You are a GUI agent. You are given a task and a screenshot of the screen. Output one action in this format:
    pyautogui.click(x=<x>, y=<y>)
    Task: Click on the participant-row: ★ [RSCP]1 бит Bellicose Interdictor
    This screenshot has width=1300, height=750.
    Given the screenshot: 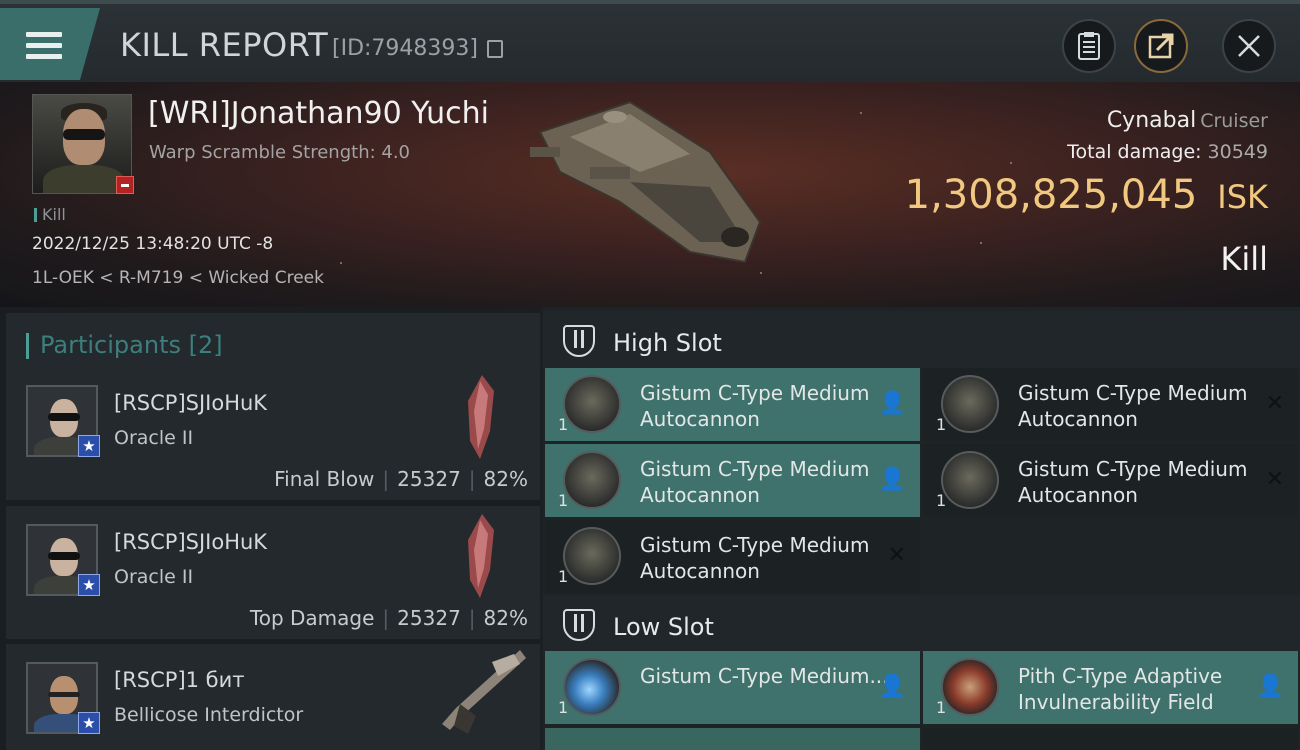 What is the action you would take?
    pyautogui.click(x=273, y=697)
    